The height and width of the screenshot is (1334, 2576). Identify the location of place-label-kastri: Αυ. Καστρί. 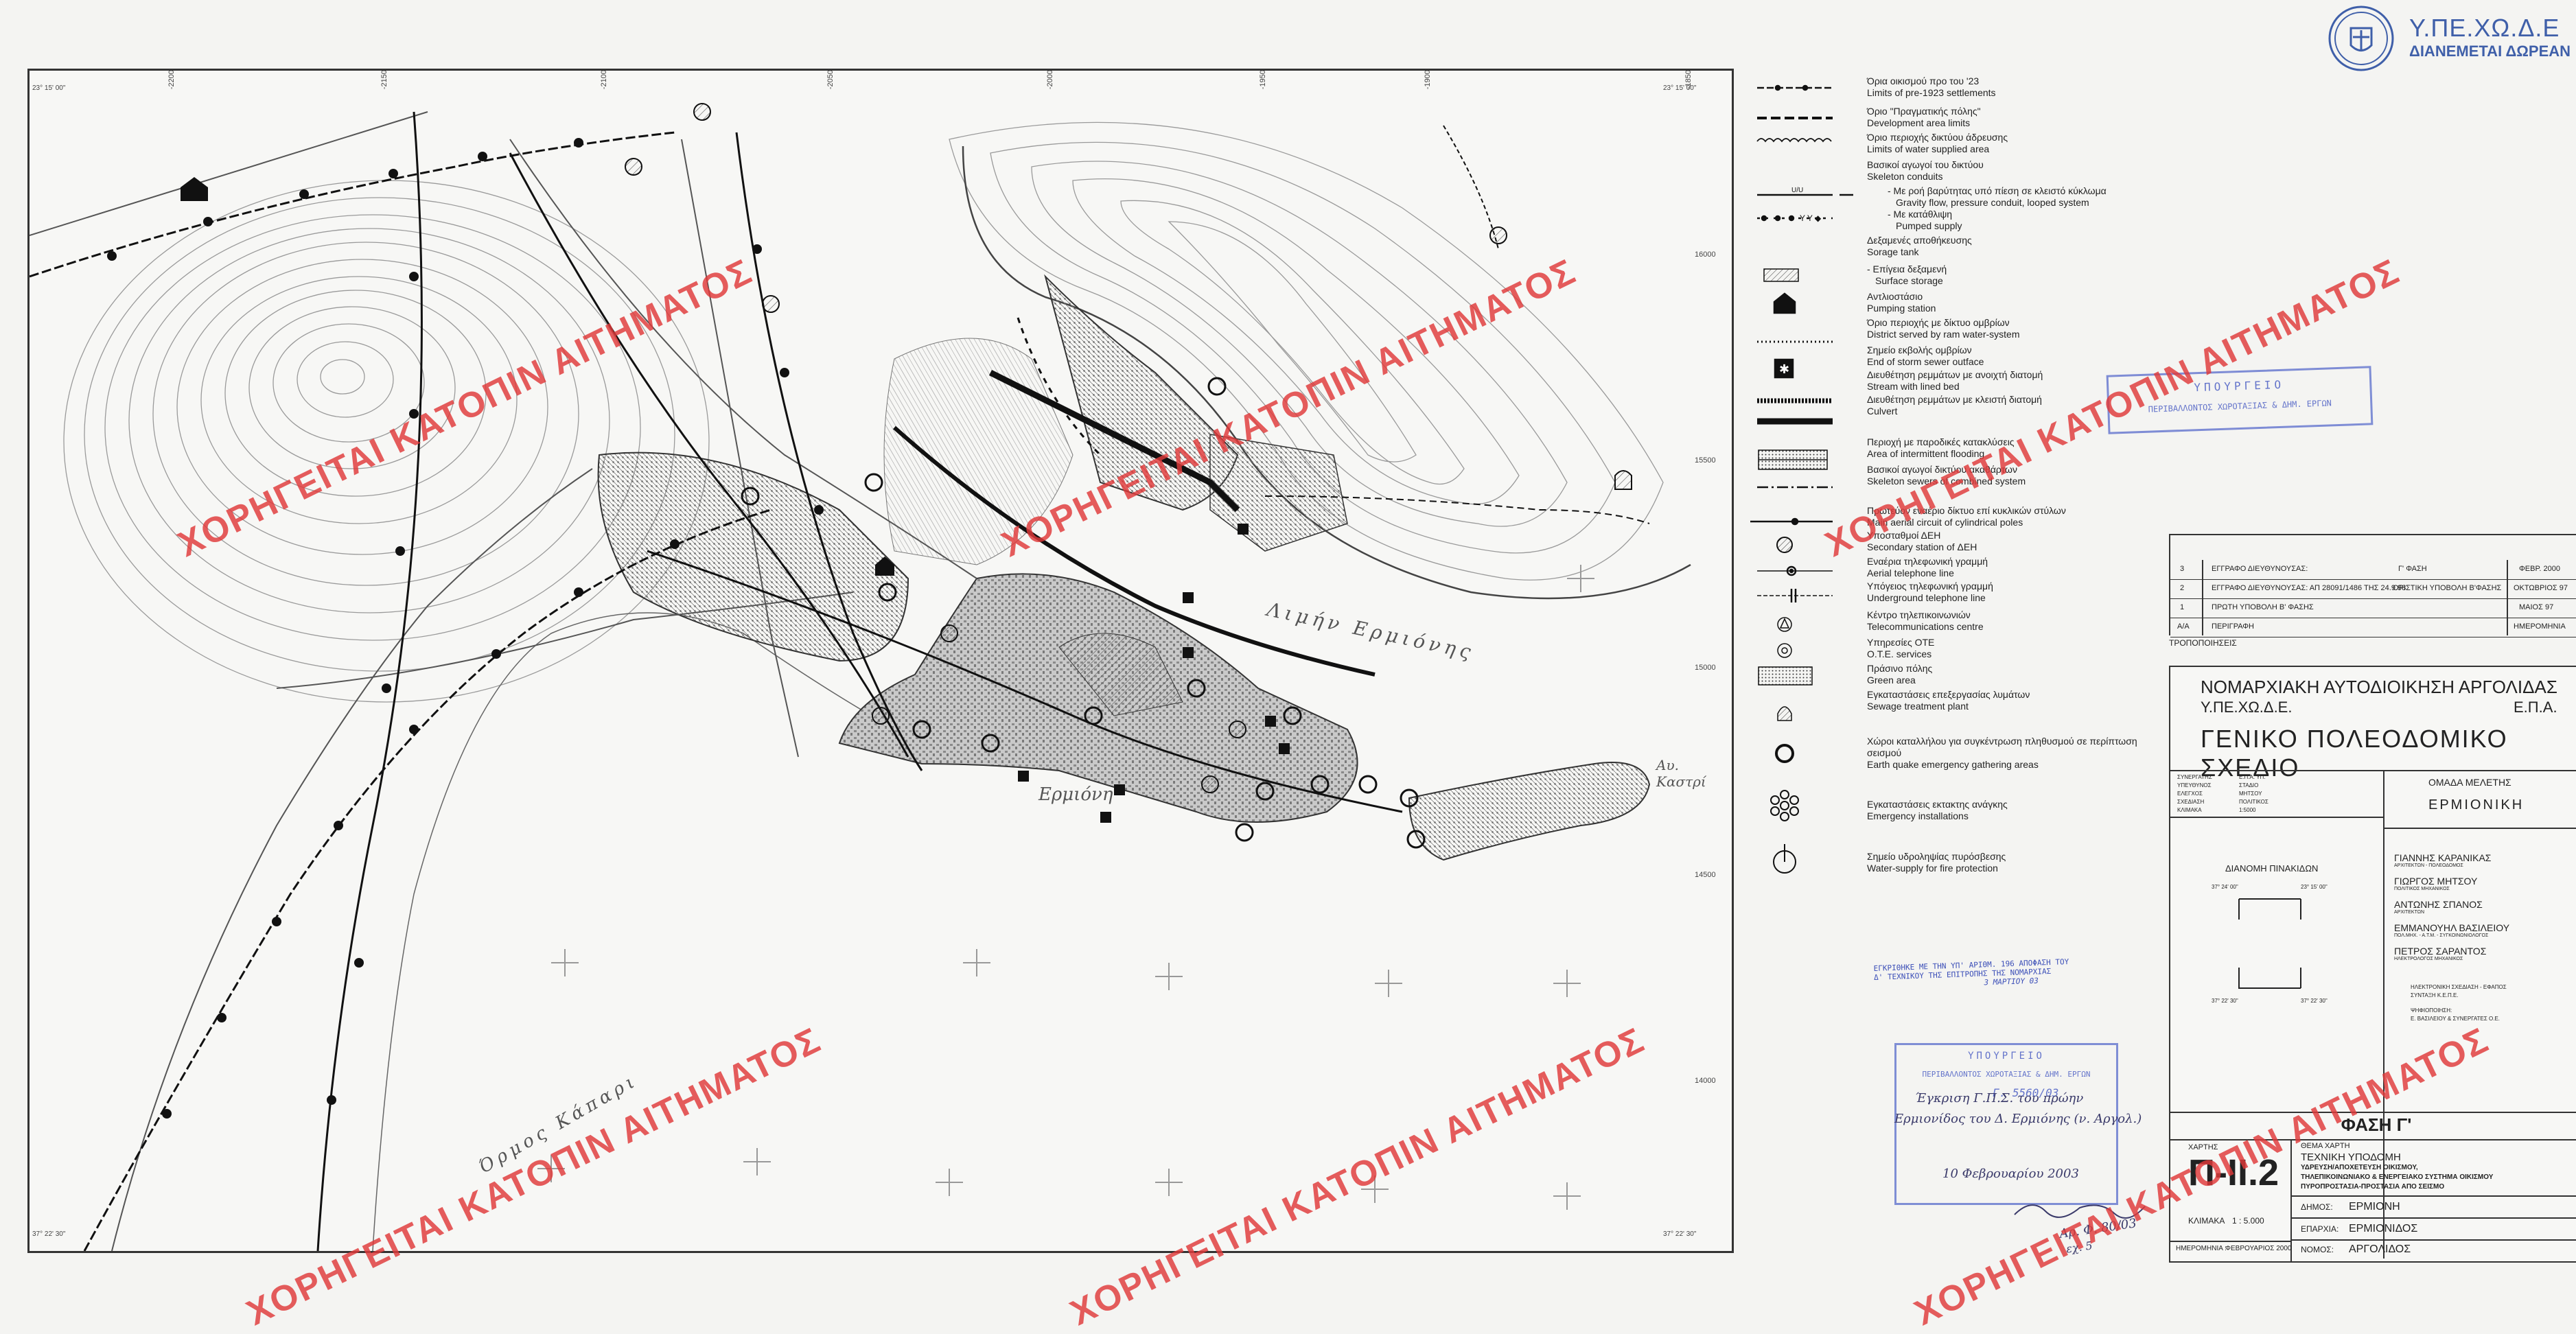
(1681, 773).